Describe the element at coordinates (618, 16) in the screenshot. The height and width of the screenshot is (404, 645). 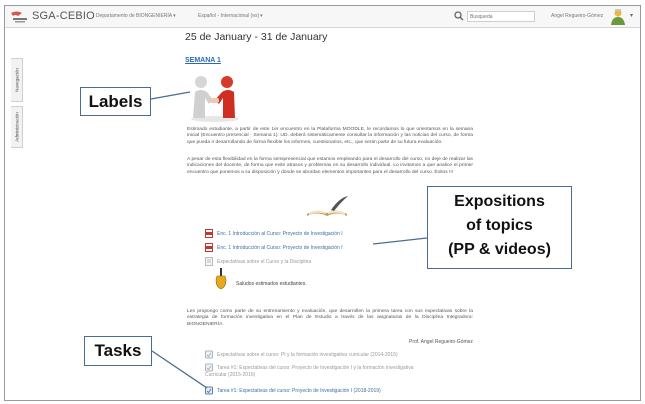
I see `user-avatar-icon` at that location.